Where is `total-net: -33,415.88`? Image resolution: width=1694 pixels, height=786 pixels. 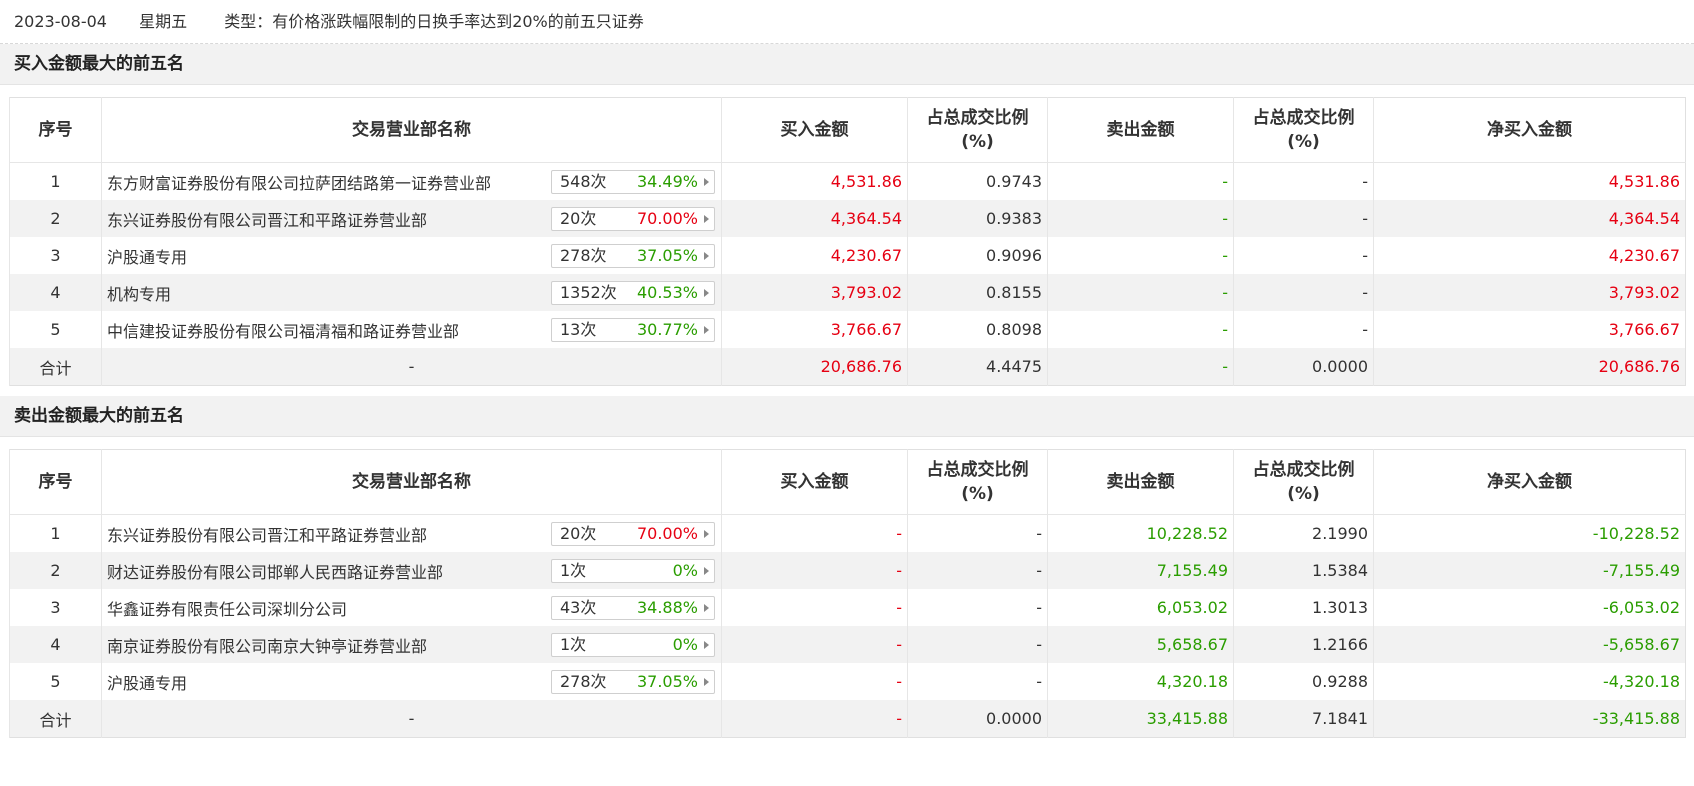
total-net: -33,415.88 is located at coordinates (1529, 719).